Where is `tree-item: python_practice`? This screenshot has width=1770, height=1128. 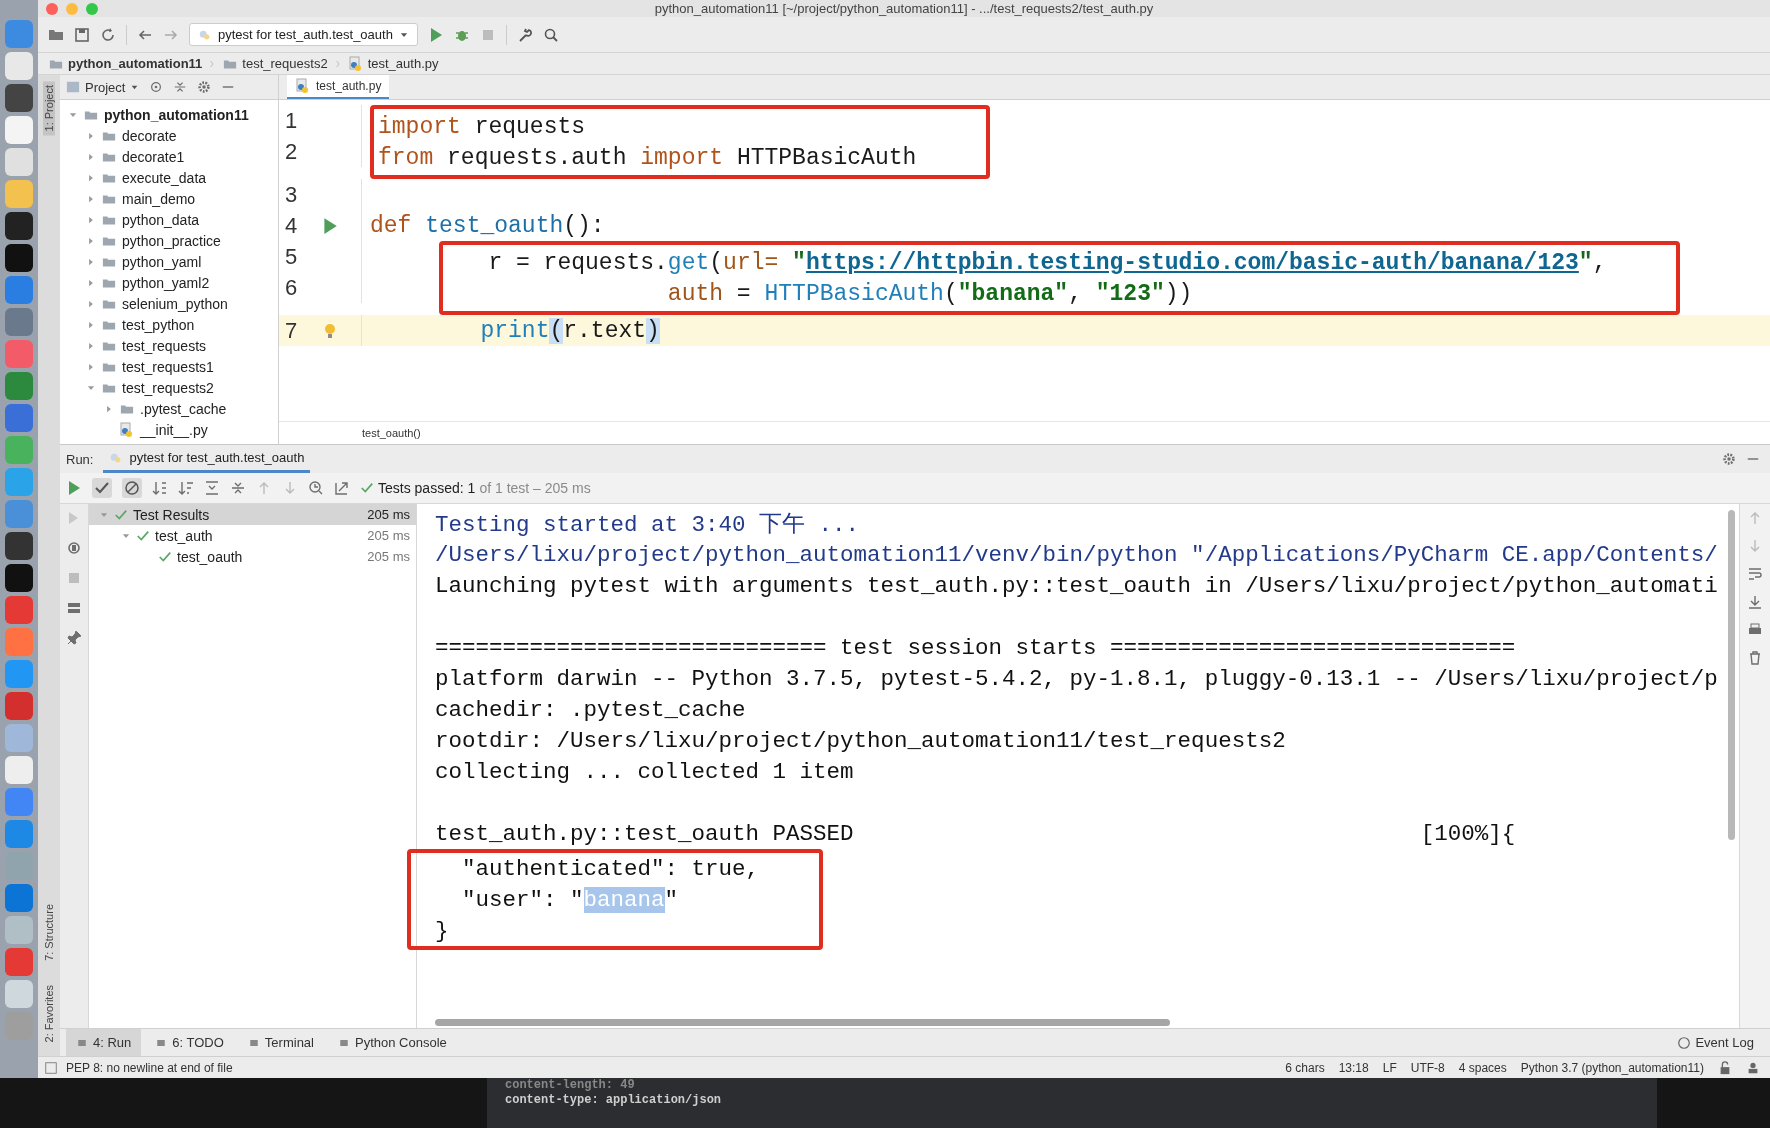 tree-item: python_practice is located at coordinates (171, 240).